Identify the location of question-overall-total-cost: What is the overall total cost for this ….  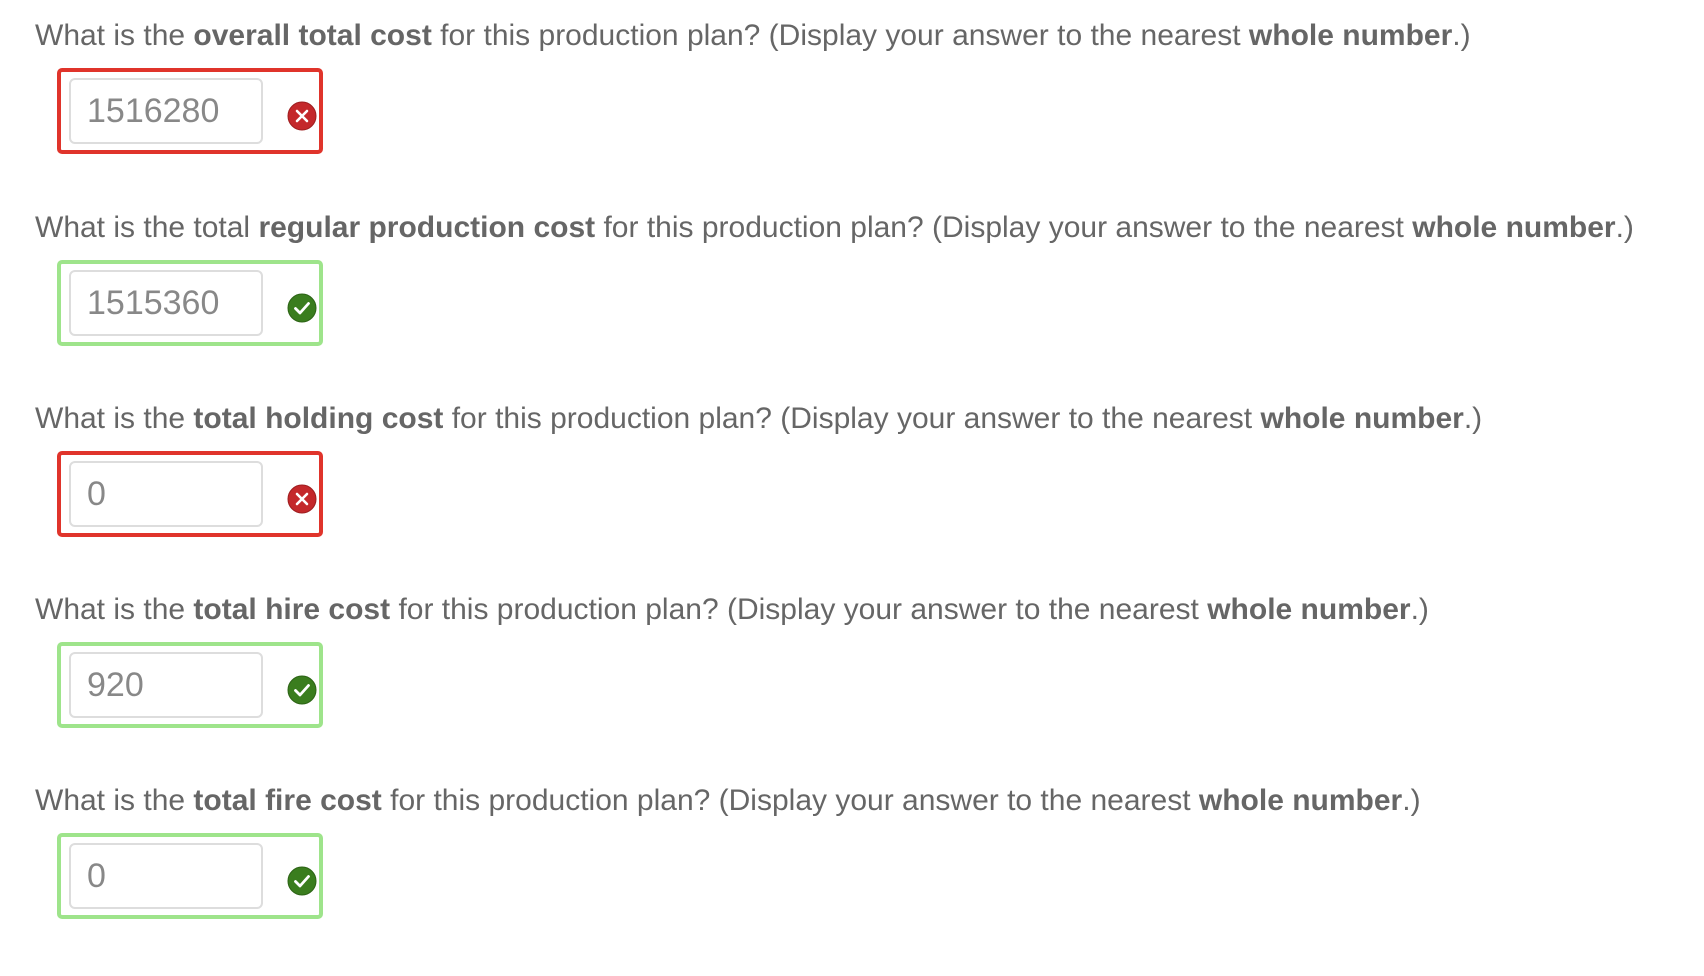
(865, 85).